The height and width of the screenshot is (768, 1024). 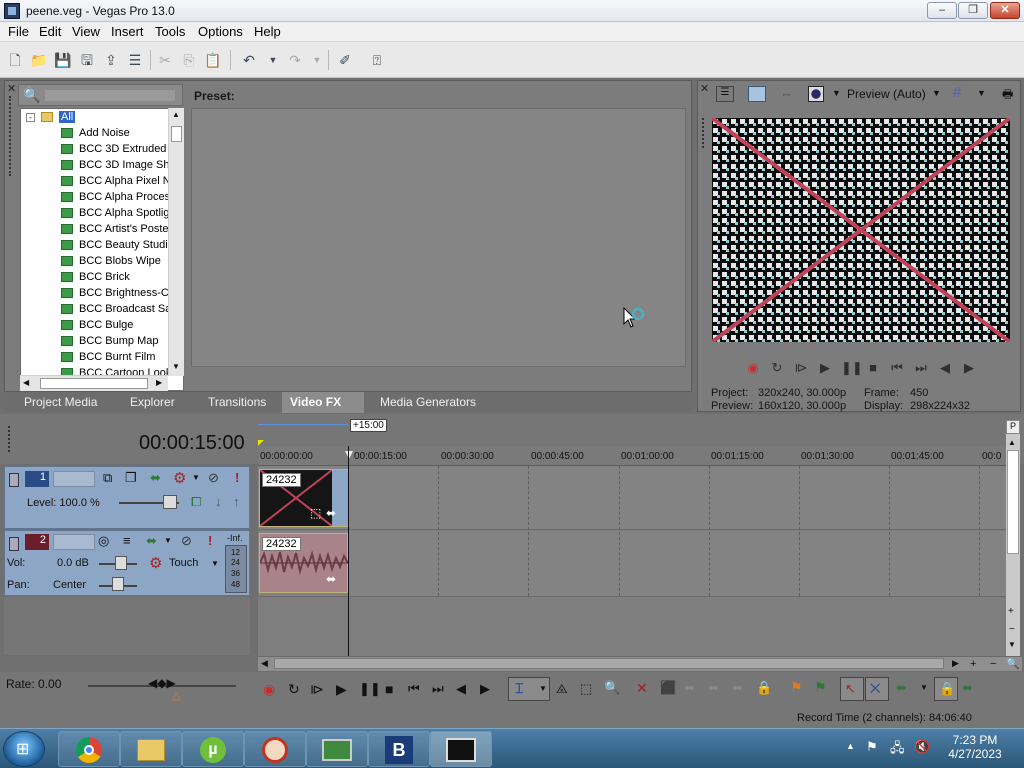 What do you see at coordinates (786, 92) in the screenshot?
I see `split-screen-icon: ↔` at bounding box center [786, 92].